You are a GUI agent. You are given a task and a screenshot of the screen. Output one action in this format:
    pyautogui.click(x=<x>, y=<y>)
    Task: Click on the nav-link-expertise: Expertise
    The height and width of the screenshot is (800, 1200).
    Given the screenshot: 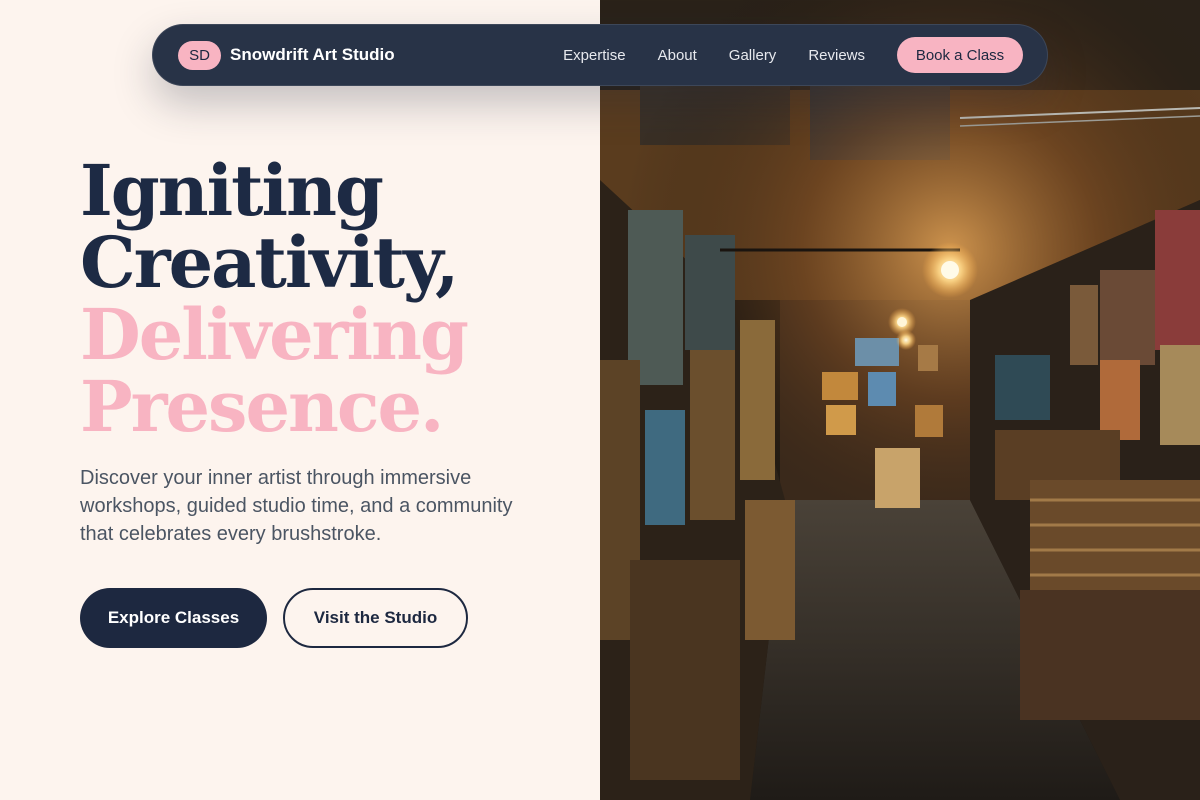 What is the action you would take?
    pyautogui.click(x=594, y=55)
    